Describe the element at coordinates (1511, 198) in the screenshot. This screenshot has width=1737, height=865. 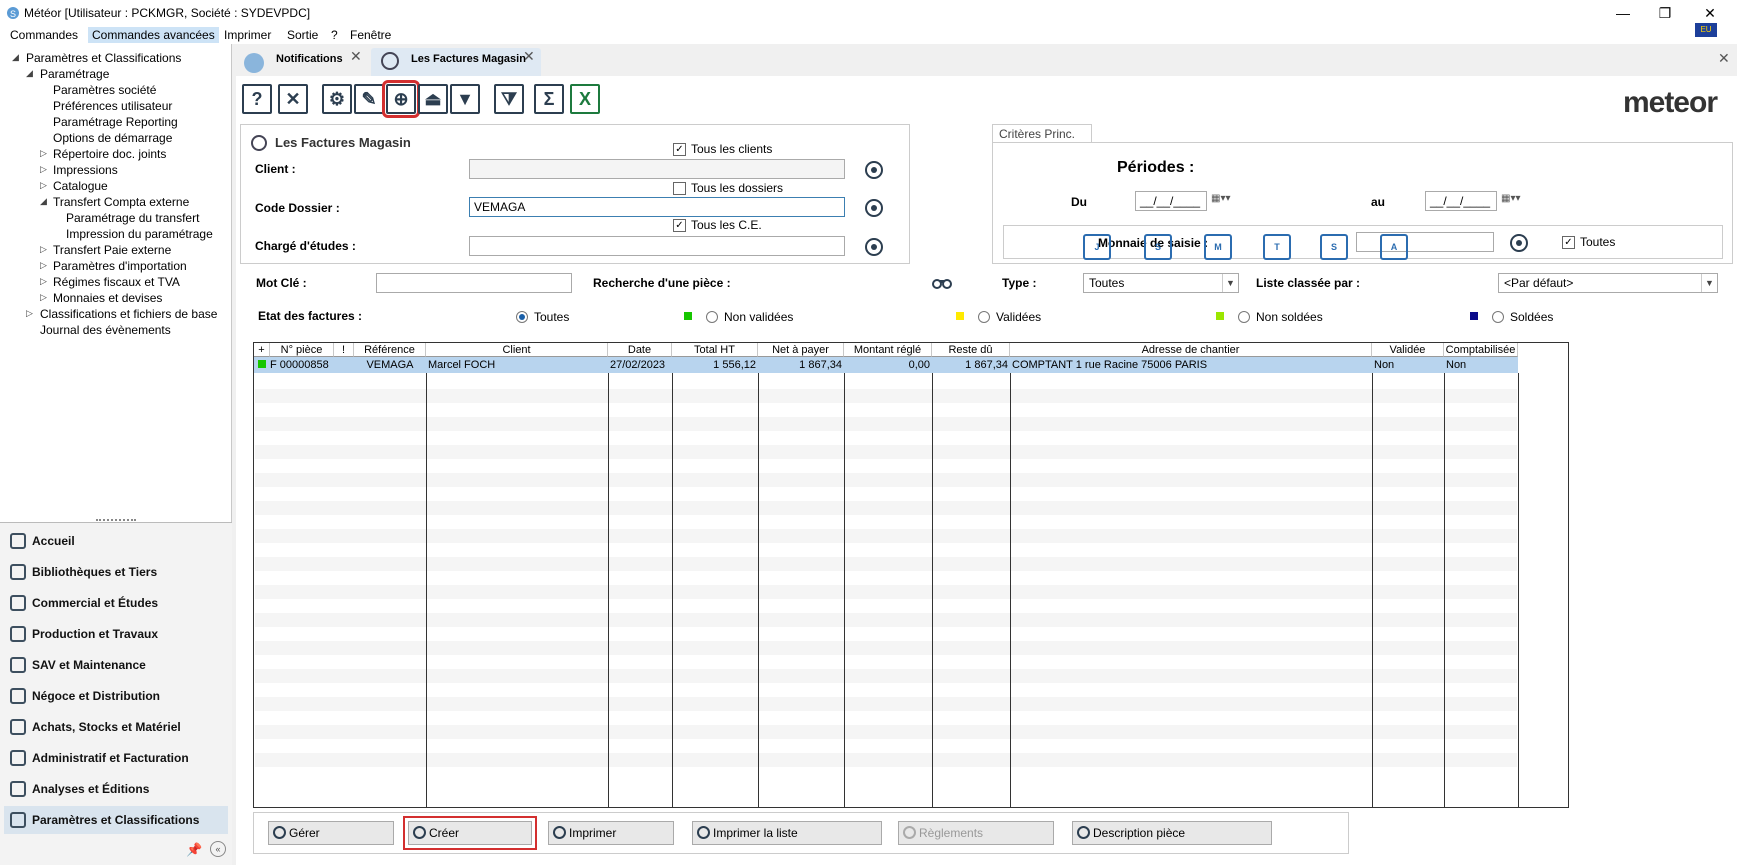
I see `to-date-picker-icon: ▦▾▾` at that location.